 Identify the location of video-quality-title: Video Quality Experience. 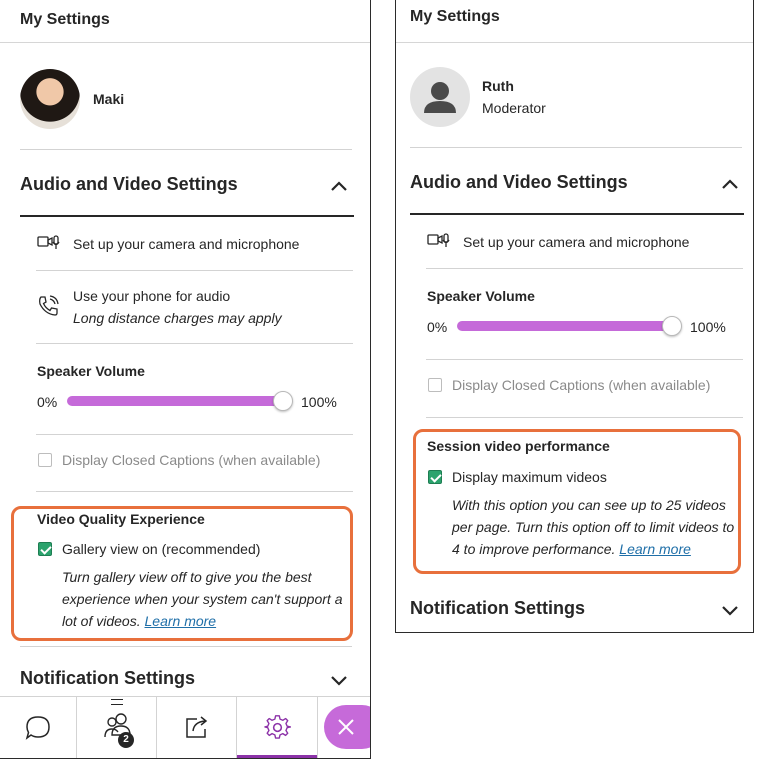
(121, 519).